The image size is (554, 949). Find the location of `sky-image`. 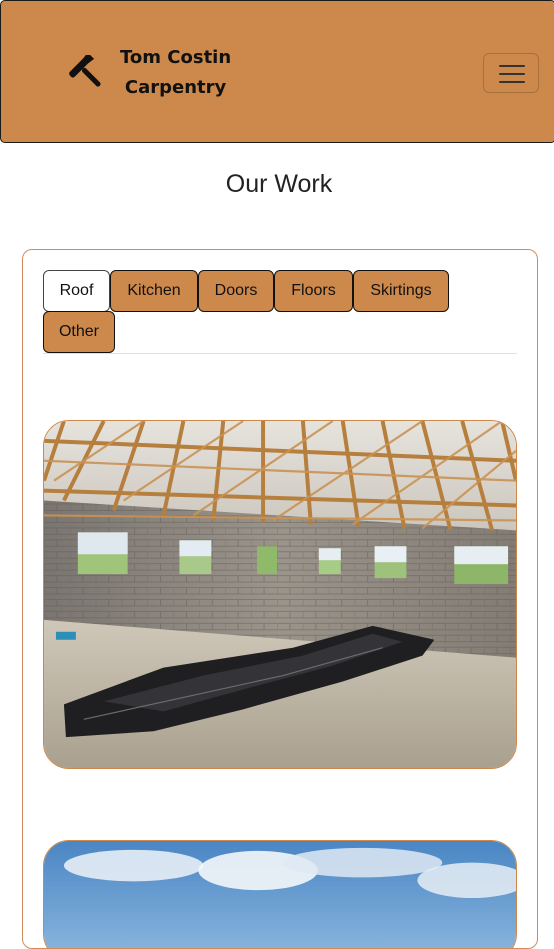

sky-image is located at coordinates (280, 894).